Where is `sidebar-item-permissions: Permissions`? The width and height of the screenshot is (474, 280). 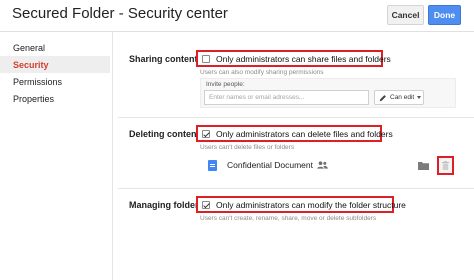
sidebar-item-permissions: Permissions is located at coordinates (55, 81).